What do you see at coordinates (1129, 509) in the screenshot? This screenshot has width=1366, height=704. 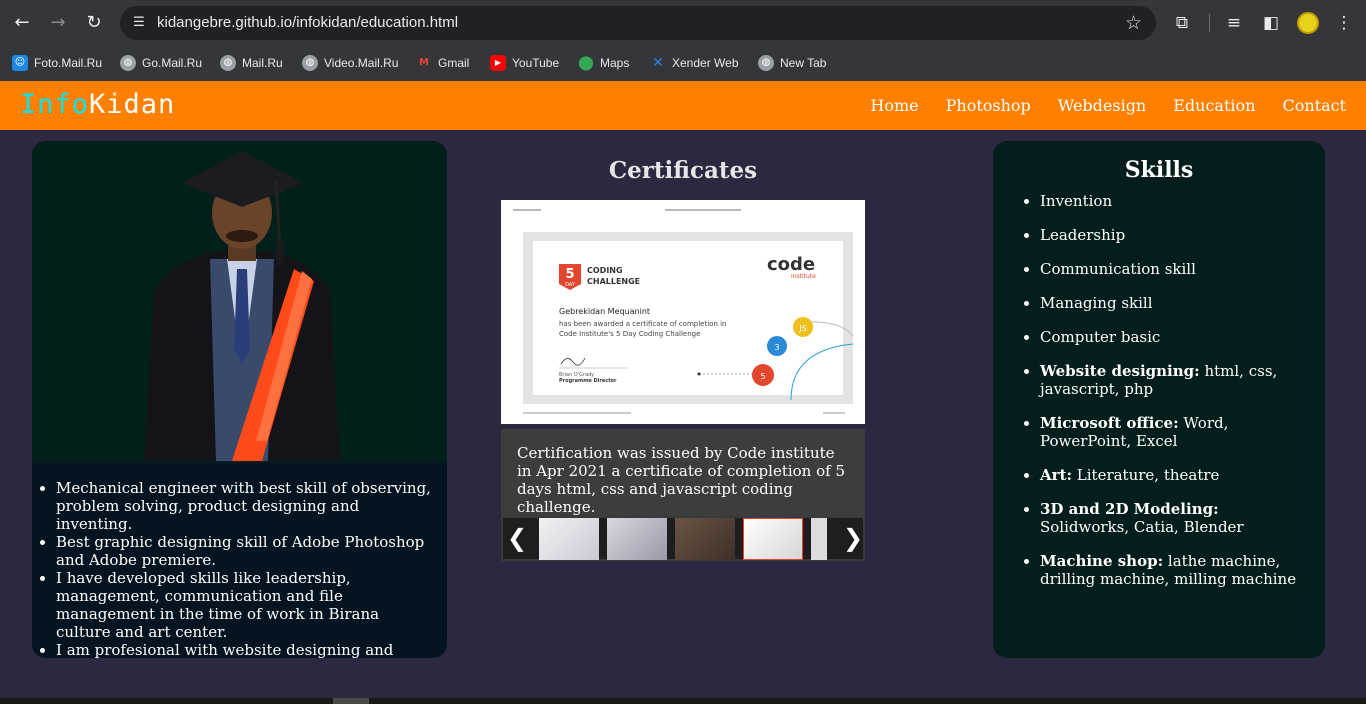 I see `skill-category: 3D and 2D Modeling:` at bounding box center [1129, 509].